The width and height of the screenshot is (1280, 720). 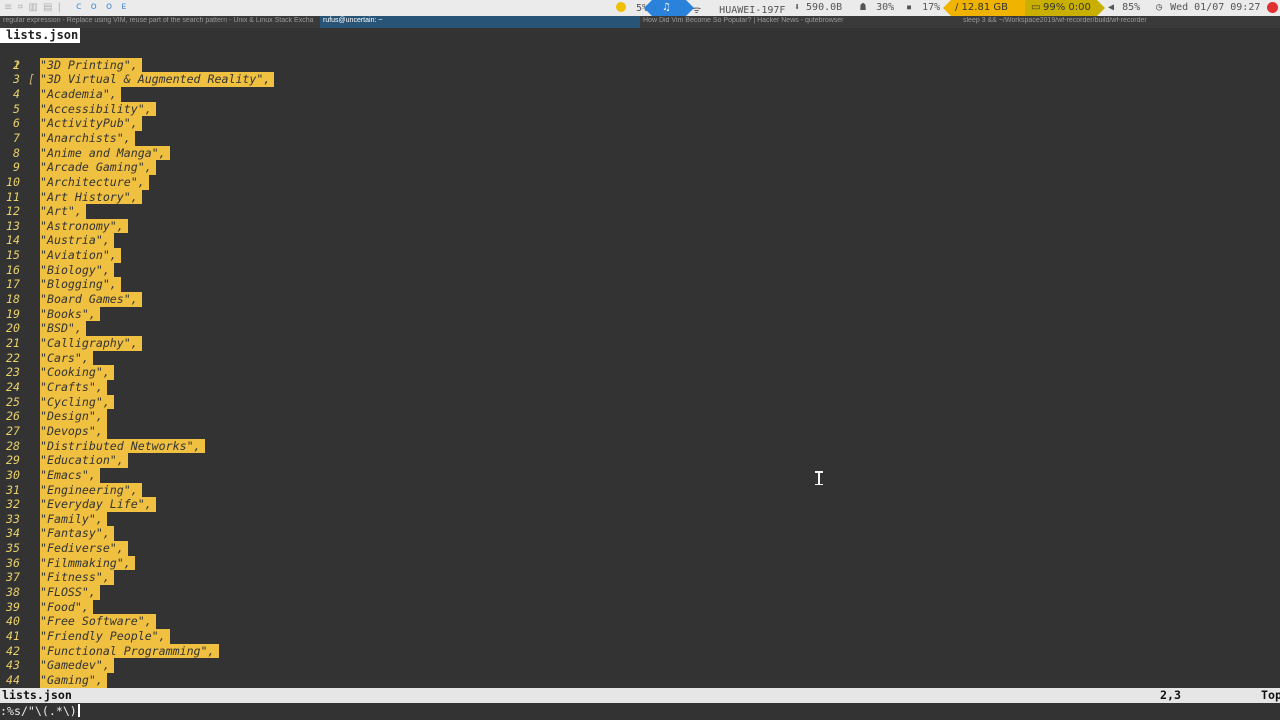 What do you see at coordinates (863, 7) in the screenshot?
I see `cpu-icon: ☗` at bounding box center [863, 7].